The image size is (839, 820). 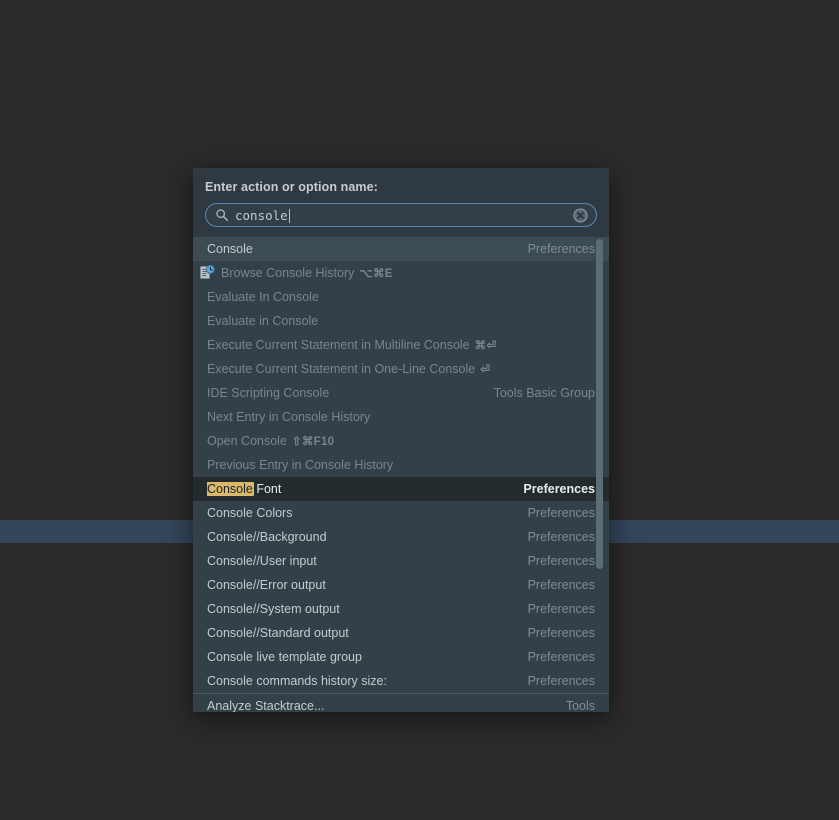 I want to click on result-row: Console//System output Preferences, so click(x=401, y=609).